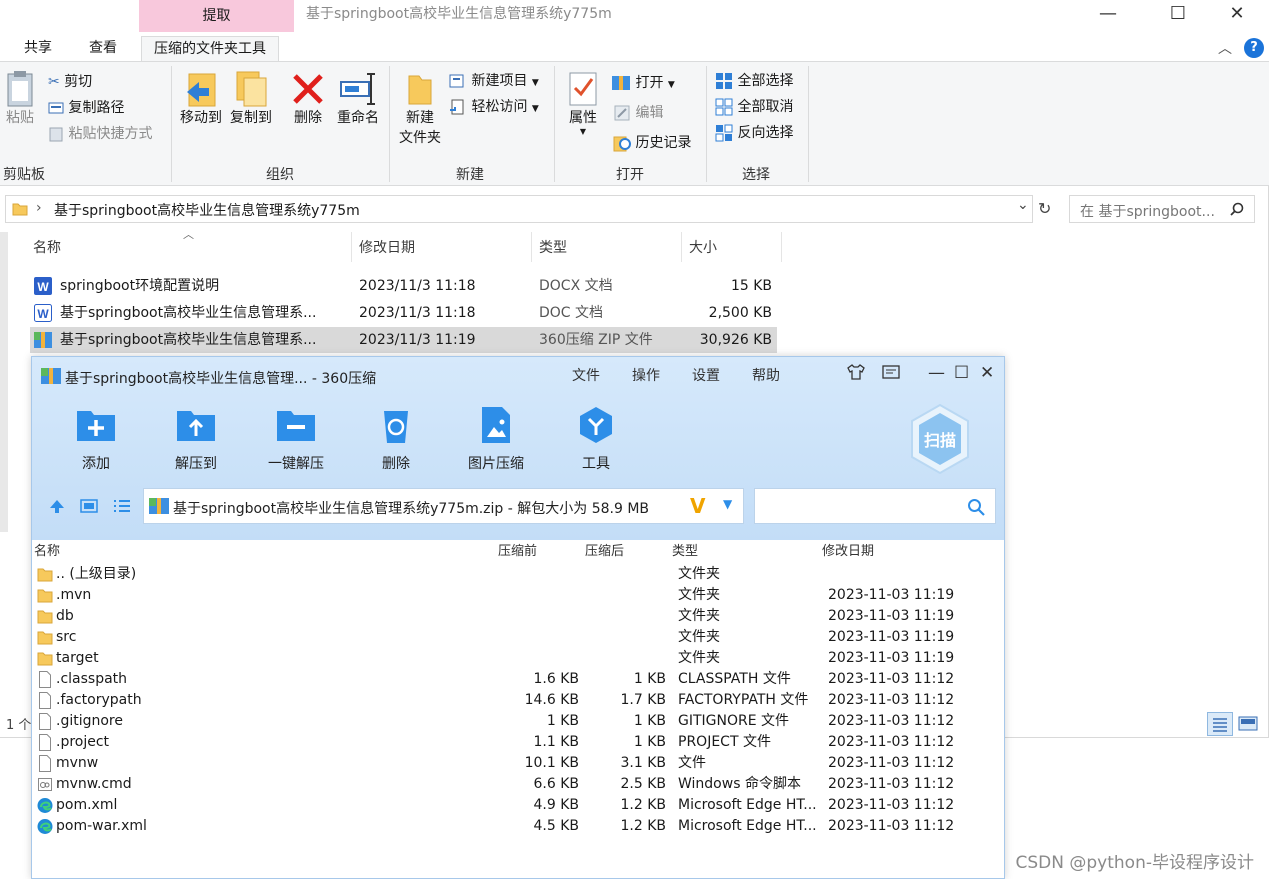 The width and height of the screenshot is (1269, 879). Describe the element at coordinates (891, 700) in the screenshot. I see `zip-item-date: 2023-11-03 11:12` at that location.